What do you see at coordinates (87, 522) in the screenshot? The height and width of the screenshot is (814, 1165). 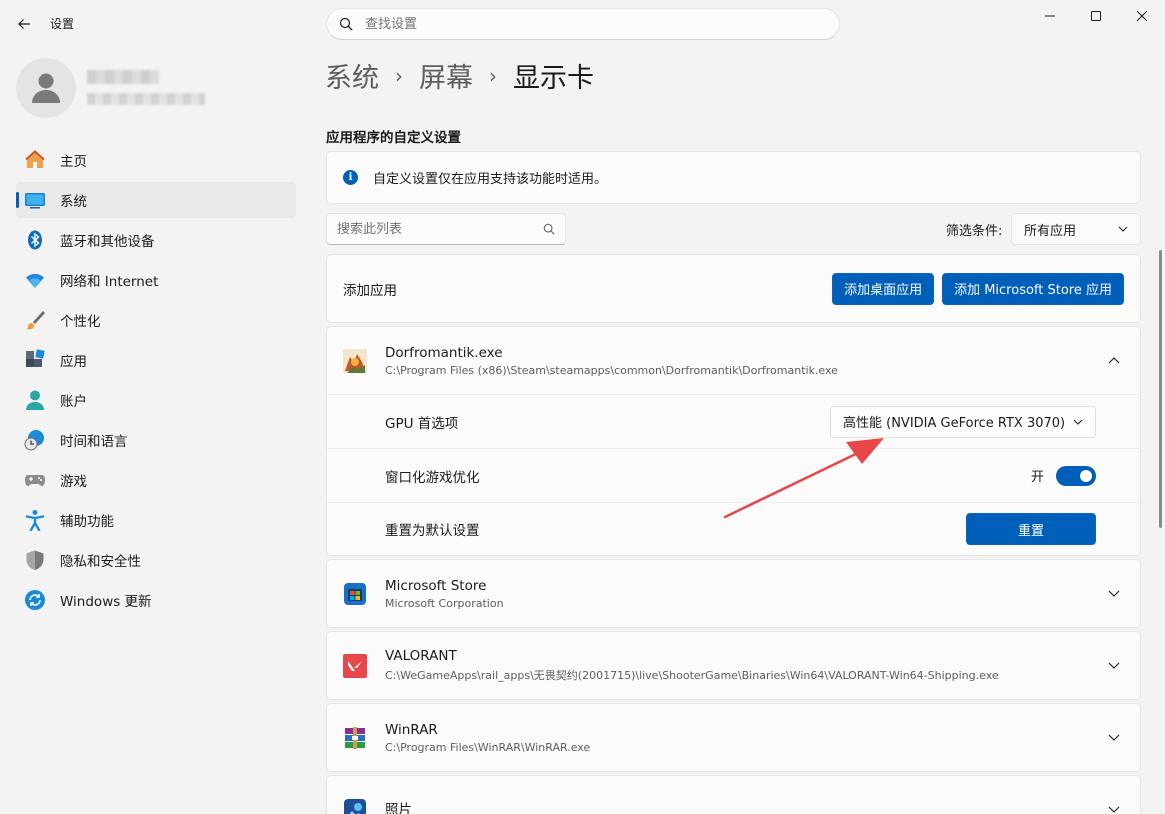 I see `sidebar-item-label: 辅助功能` at bounding box center [87, 522].